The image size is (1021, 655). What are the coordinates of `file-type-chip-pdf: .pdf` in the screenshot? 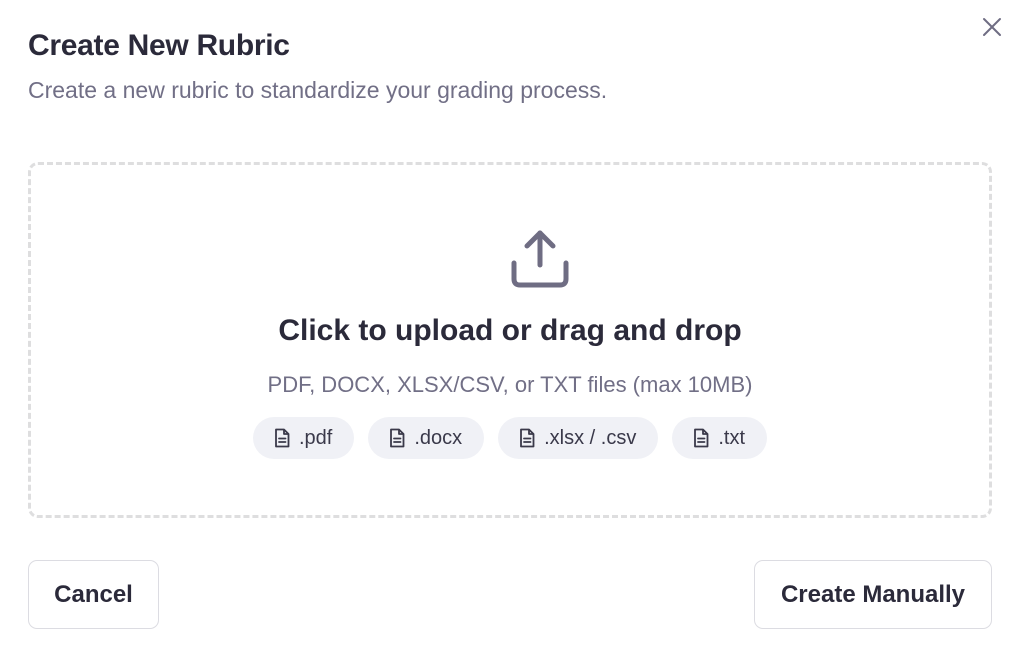 It's located at (303, 438).